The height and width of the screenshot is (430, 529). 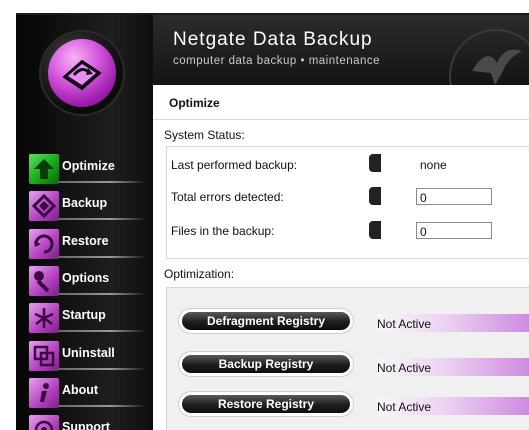 What do you see at coordinates (44, 281) in the screenshot?
I see `wrench-icon` at bounding box center [44, 281].